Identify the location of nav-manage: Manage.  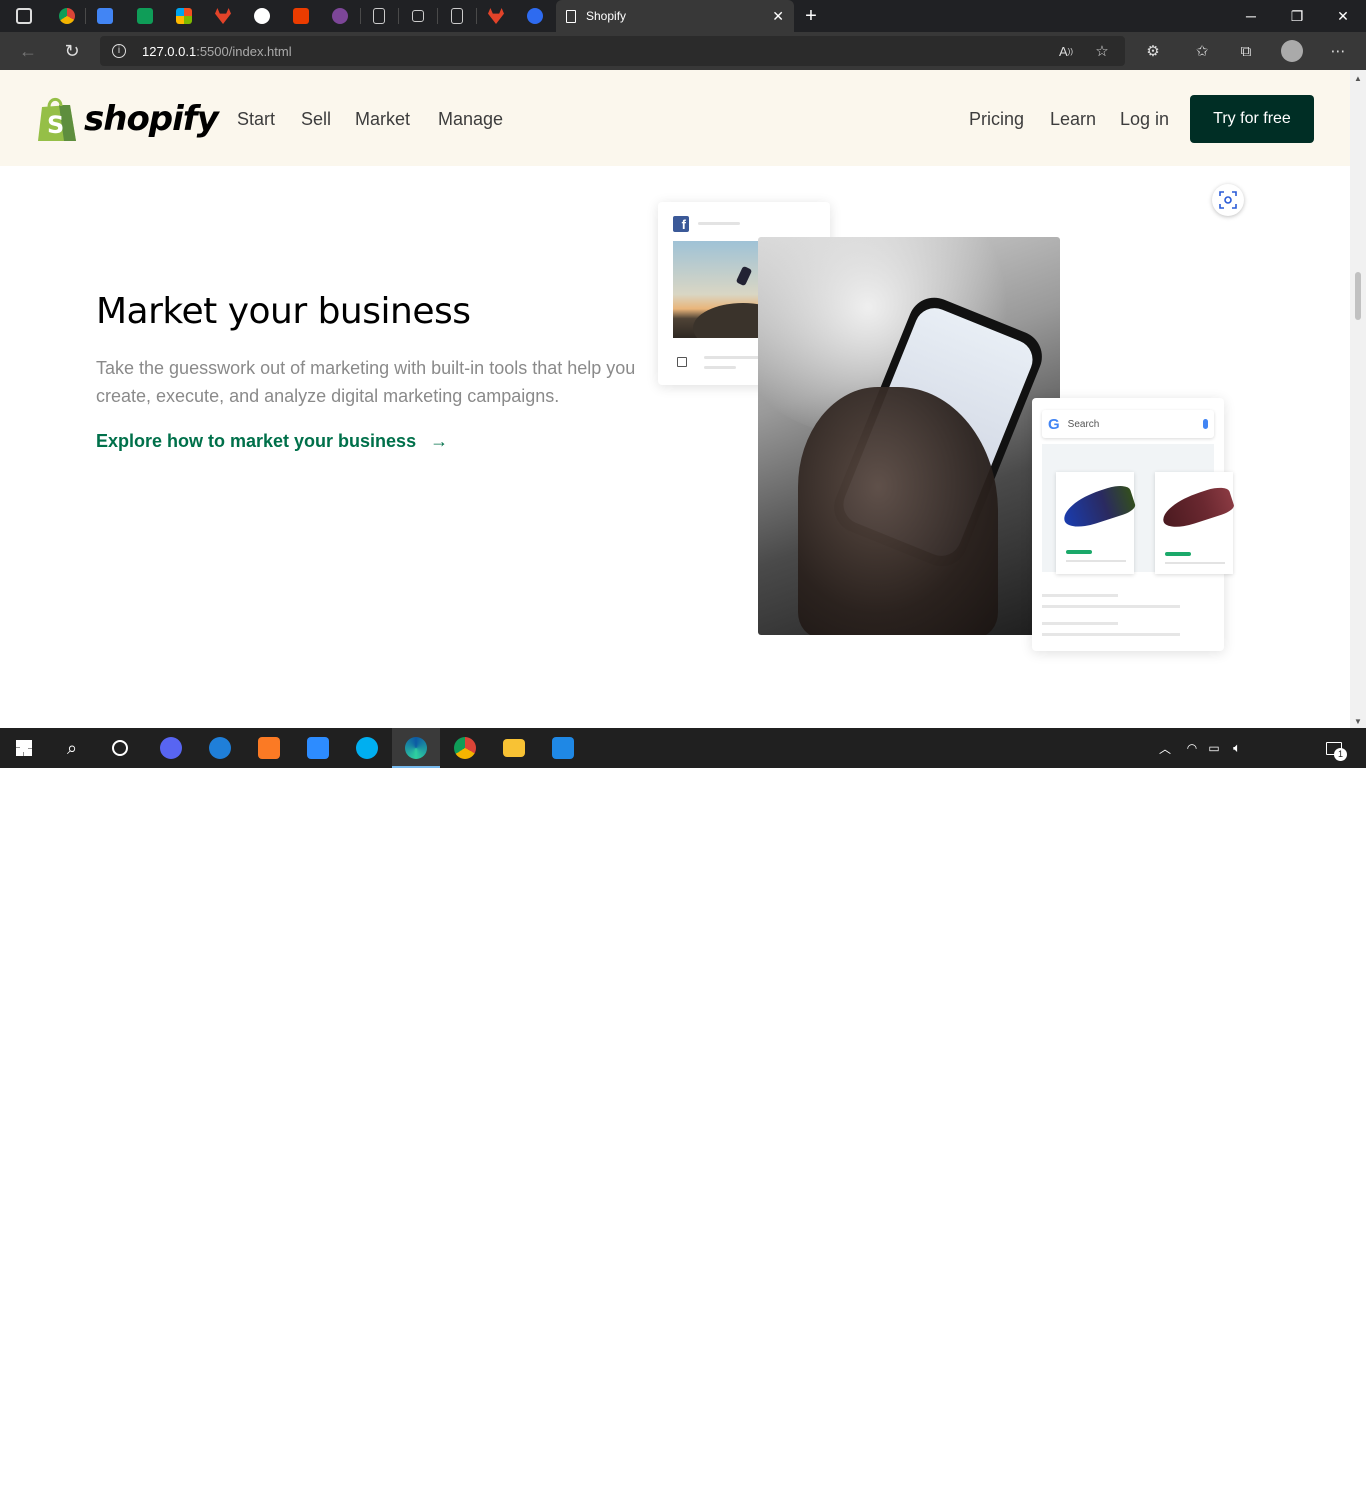
(470, 119).